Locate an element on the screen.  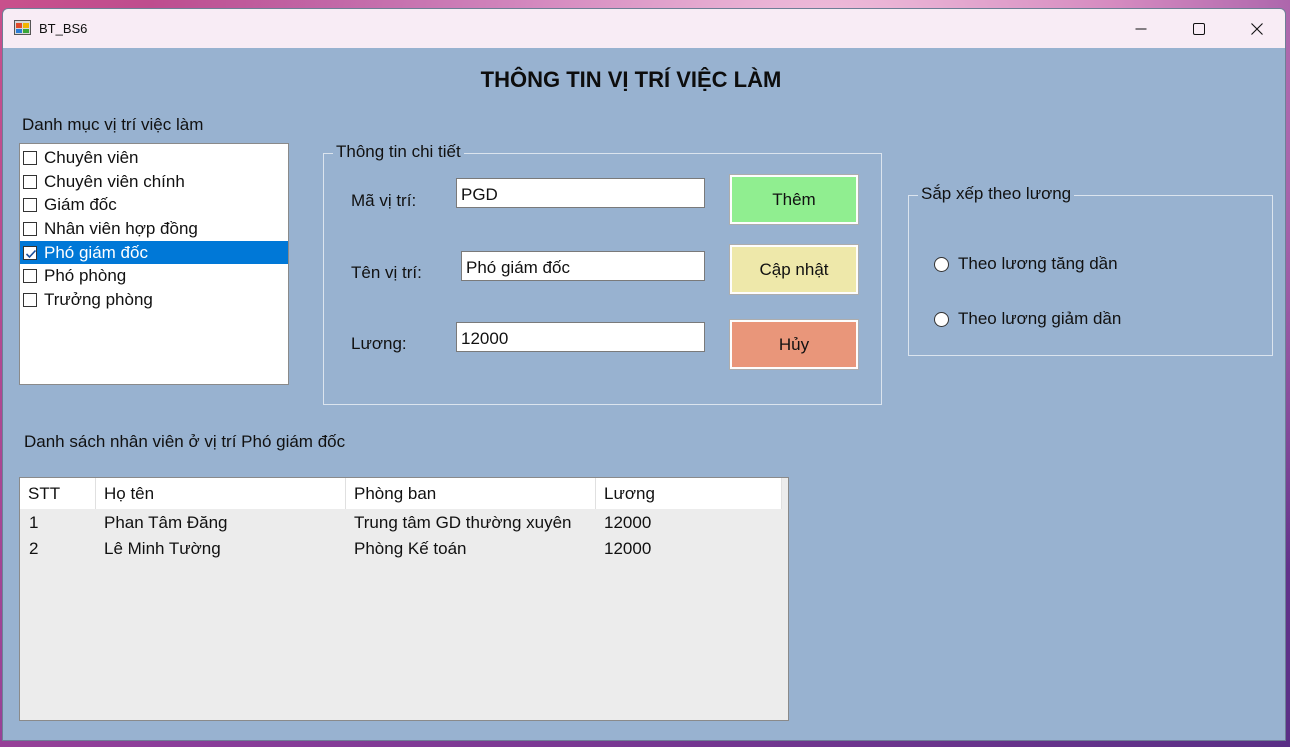
cell-stt: 1 is located at coordinates (34, 522).